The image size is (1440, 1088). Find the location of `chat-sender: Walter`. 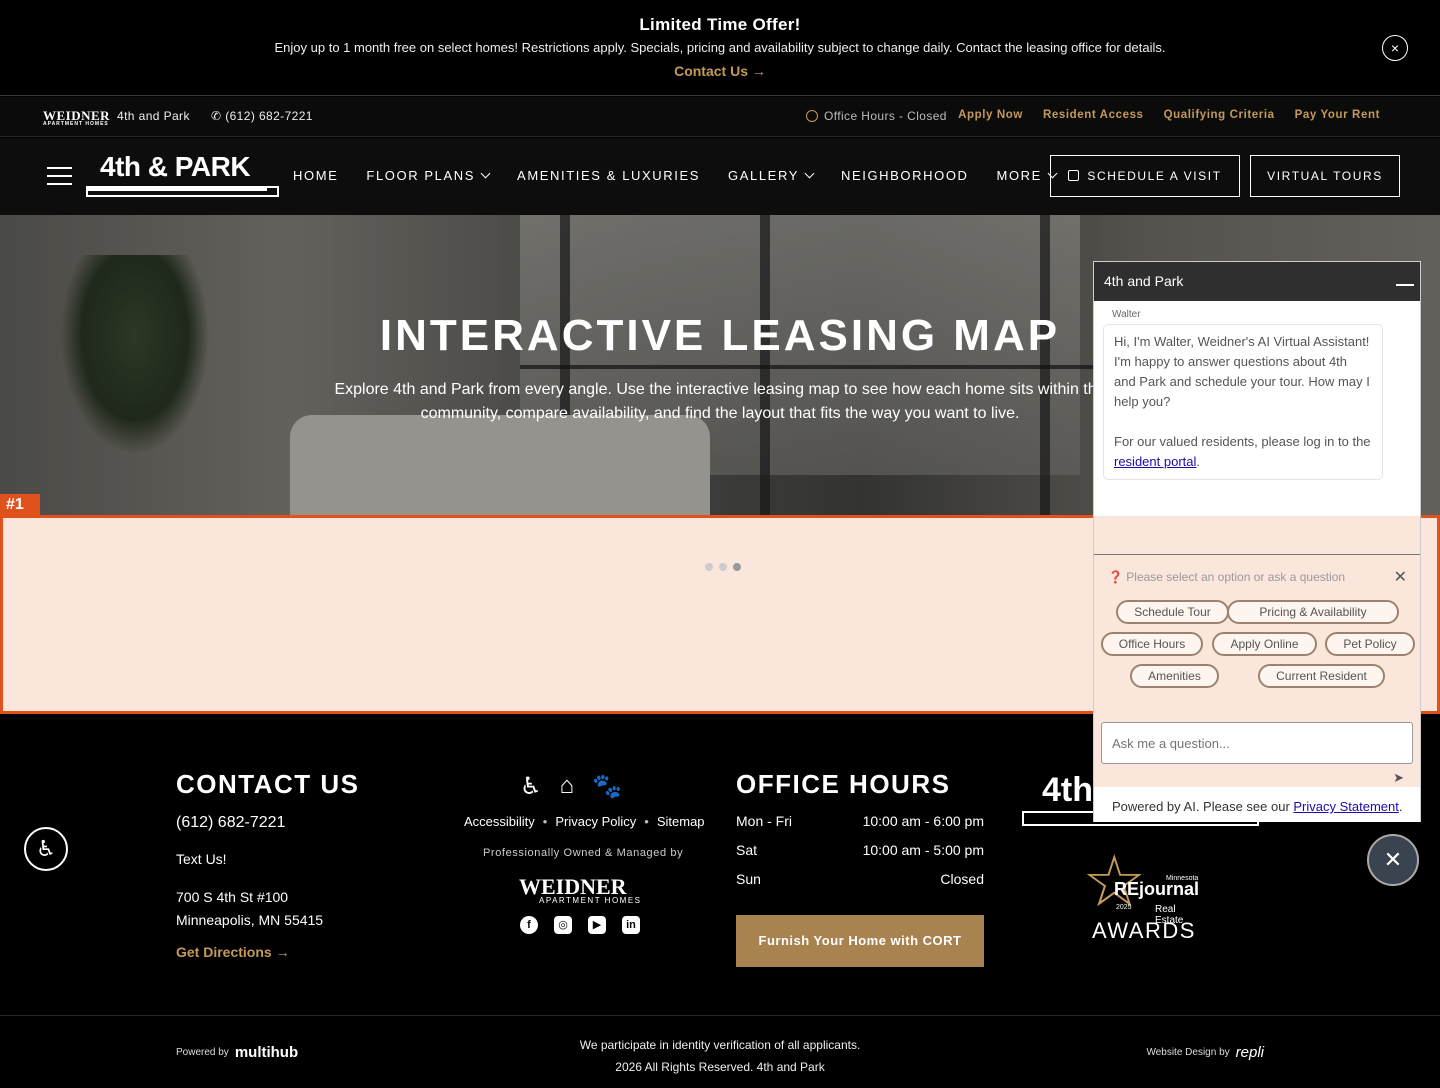

chat-sender: Walter is located at coordinates (1126, 314).